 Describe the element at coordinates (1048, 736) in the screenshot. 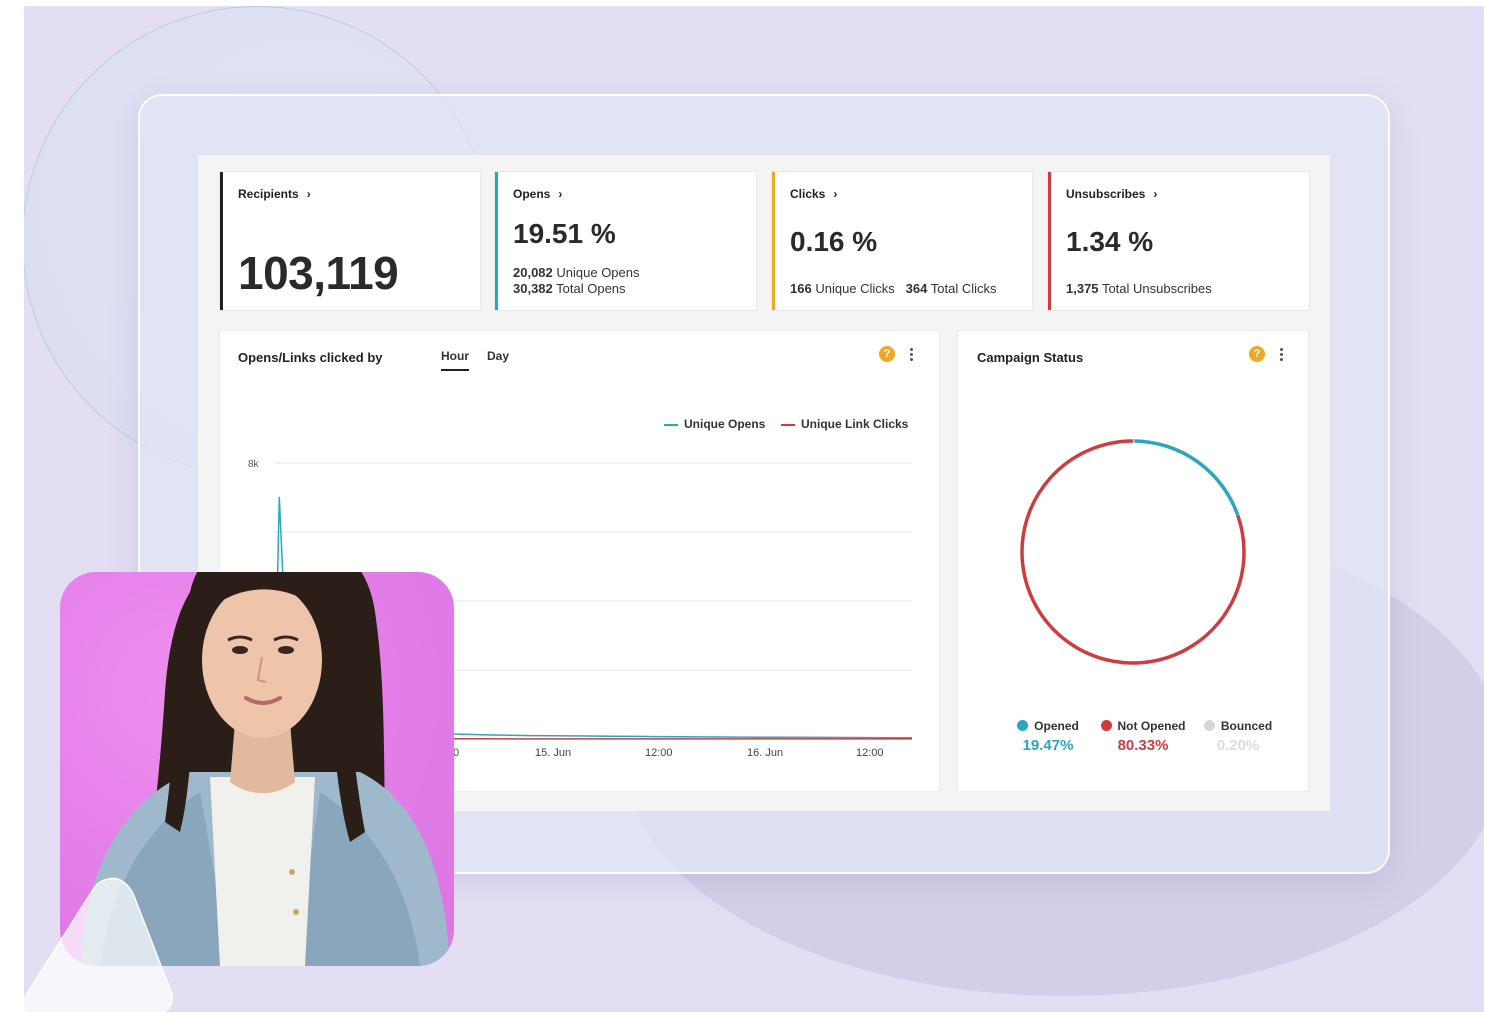

I see `legend-opened: Opened 19.47%` at that location.